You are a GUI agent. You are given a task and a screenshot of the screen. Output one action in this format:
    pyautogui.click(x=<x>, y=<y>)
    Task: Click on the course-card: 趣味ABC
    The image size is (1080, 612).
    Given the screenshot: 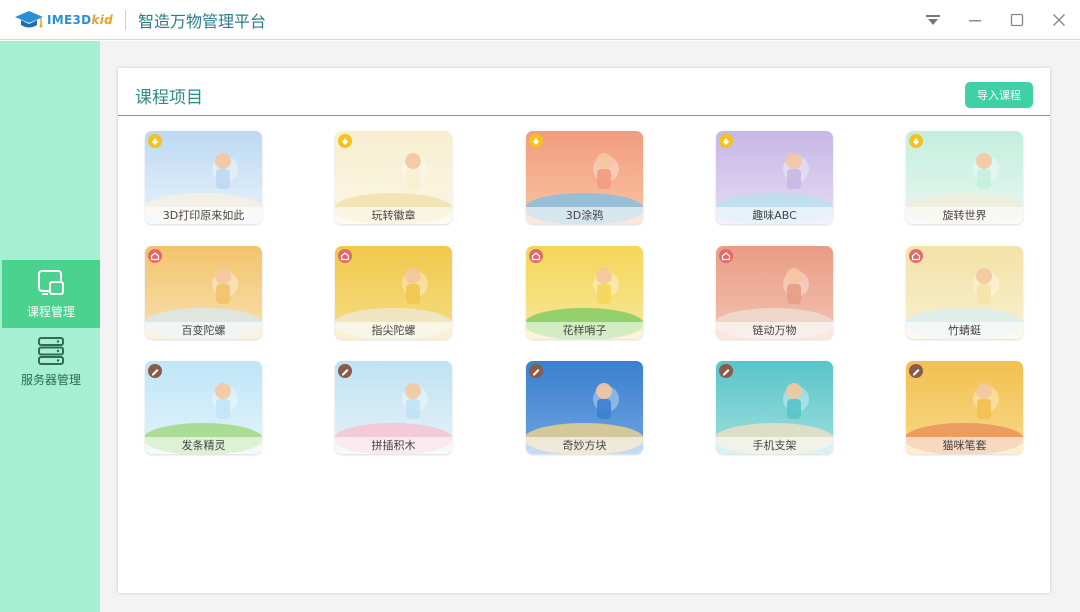 What is the action you would take?
    pyautogui.click(x=774, y=177)
    